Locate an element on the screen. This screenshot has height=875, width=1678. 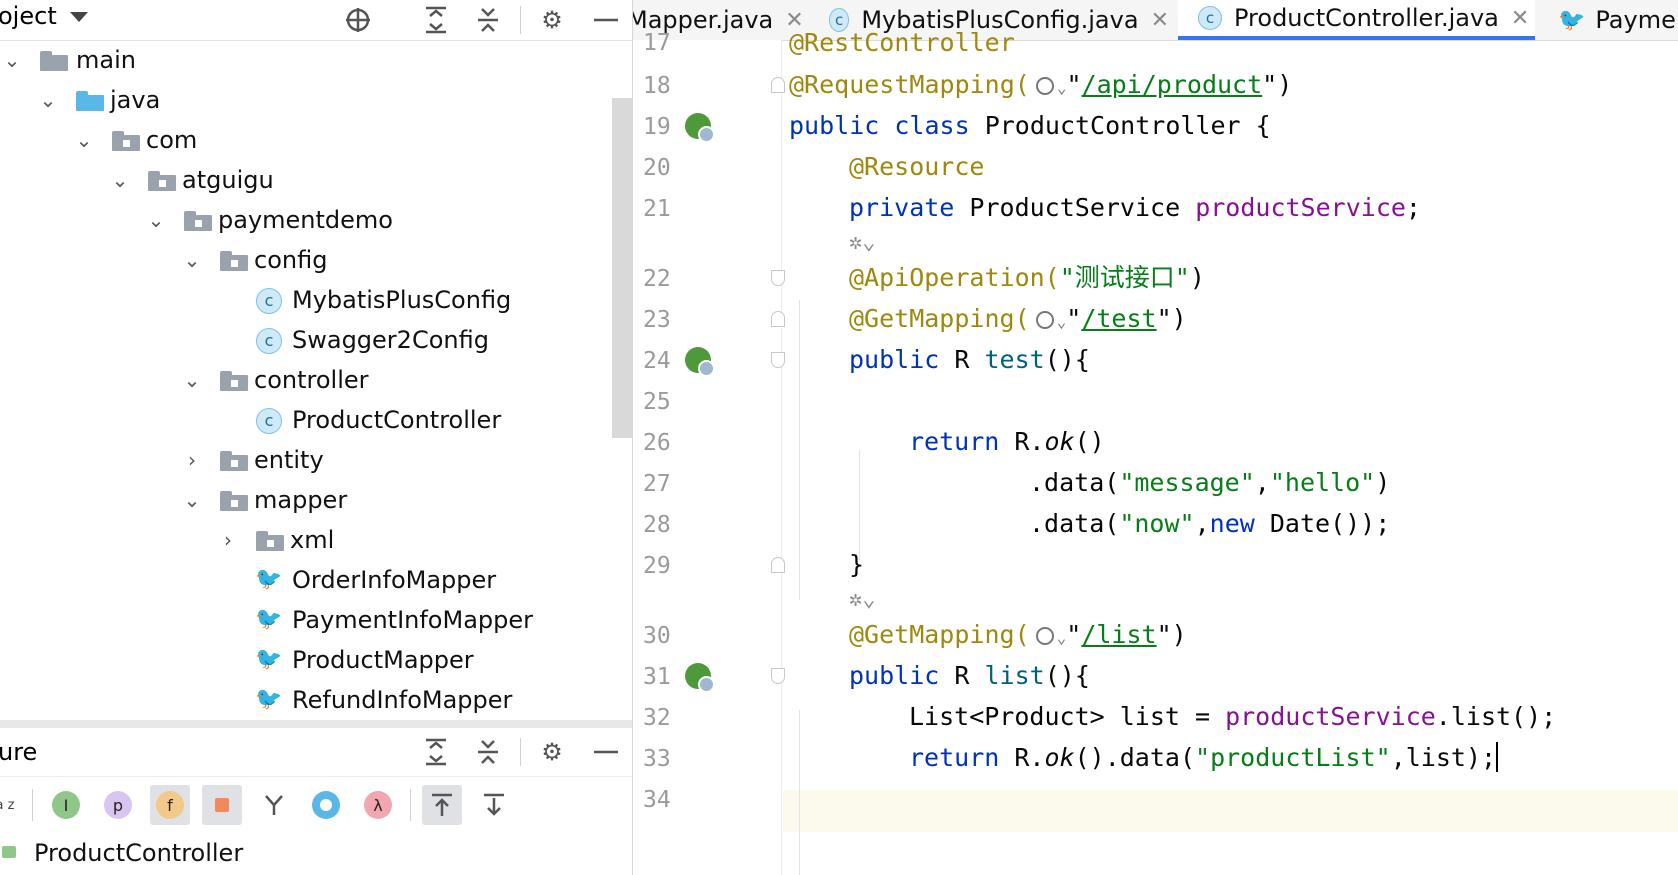
show-hierarchy-icon is located at coordinates (274, 805).